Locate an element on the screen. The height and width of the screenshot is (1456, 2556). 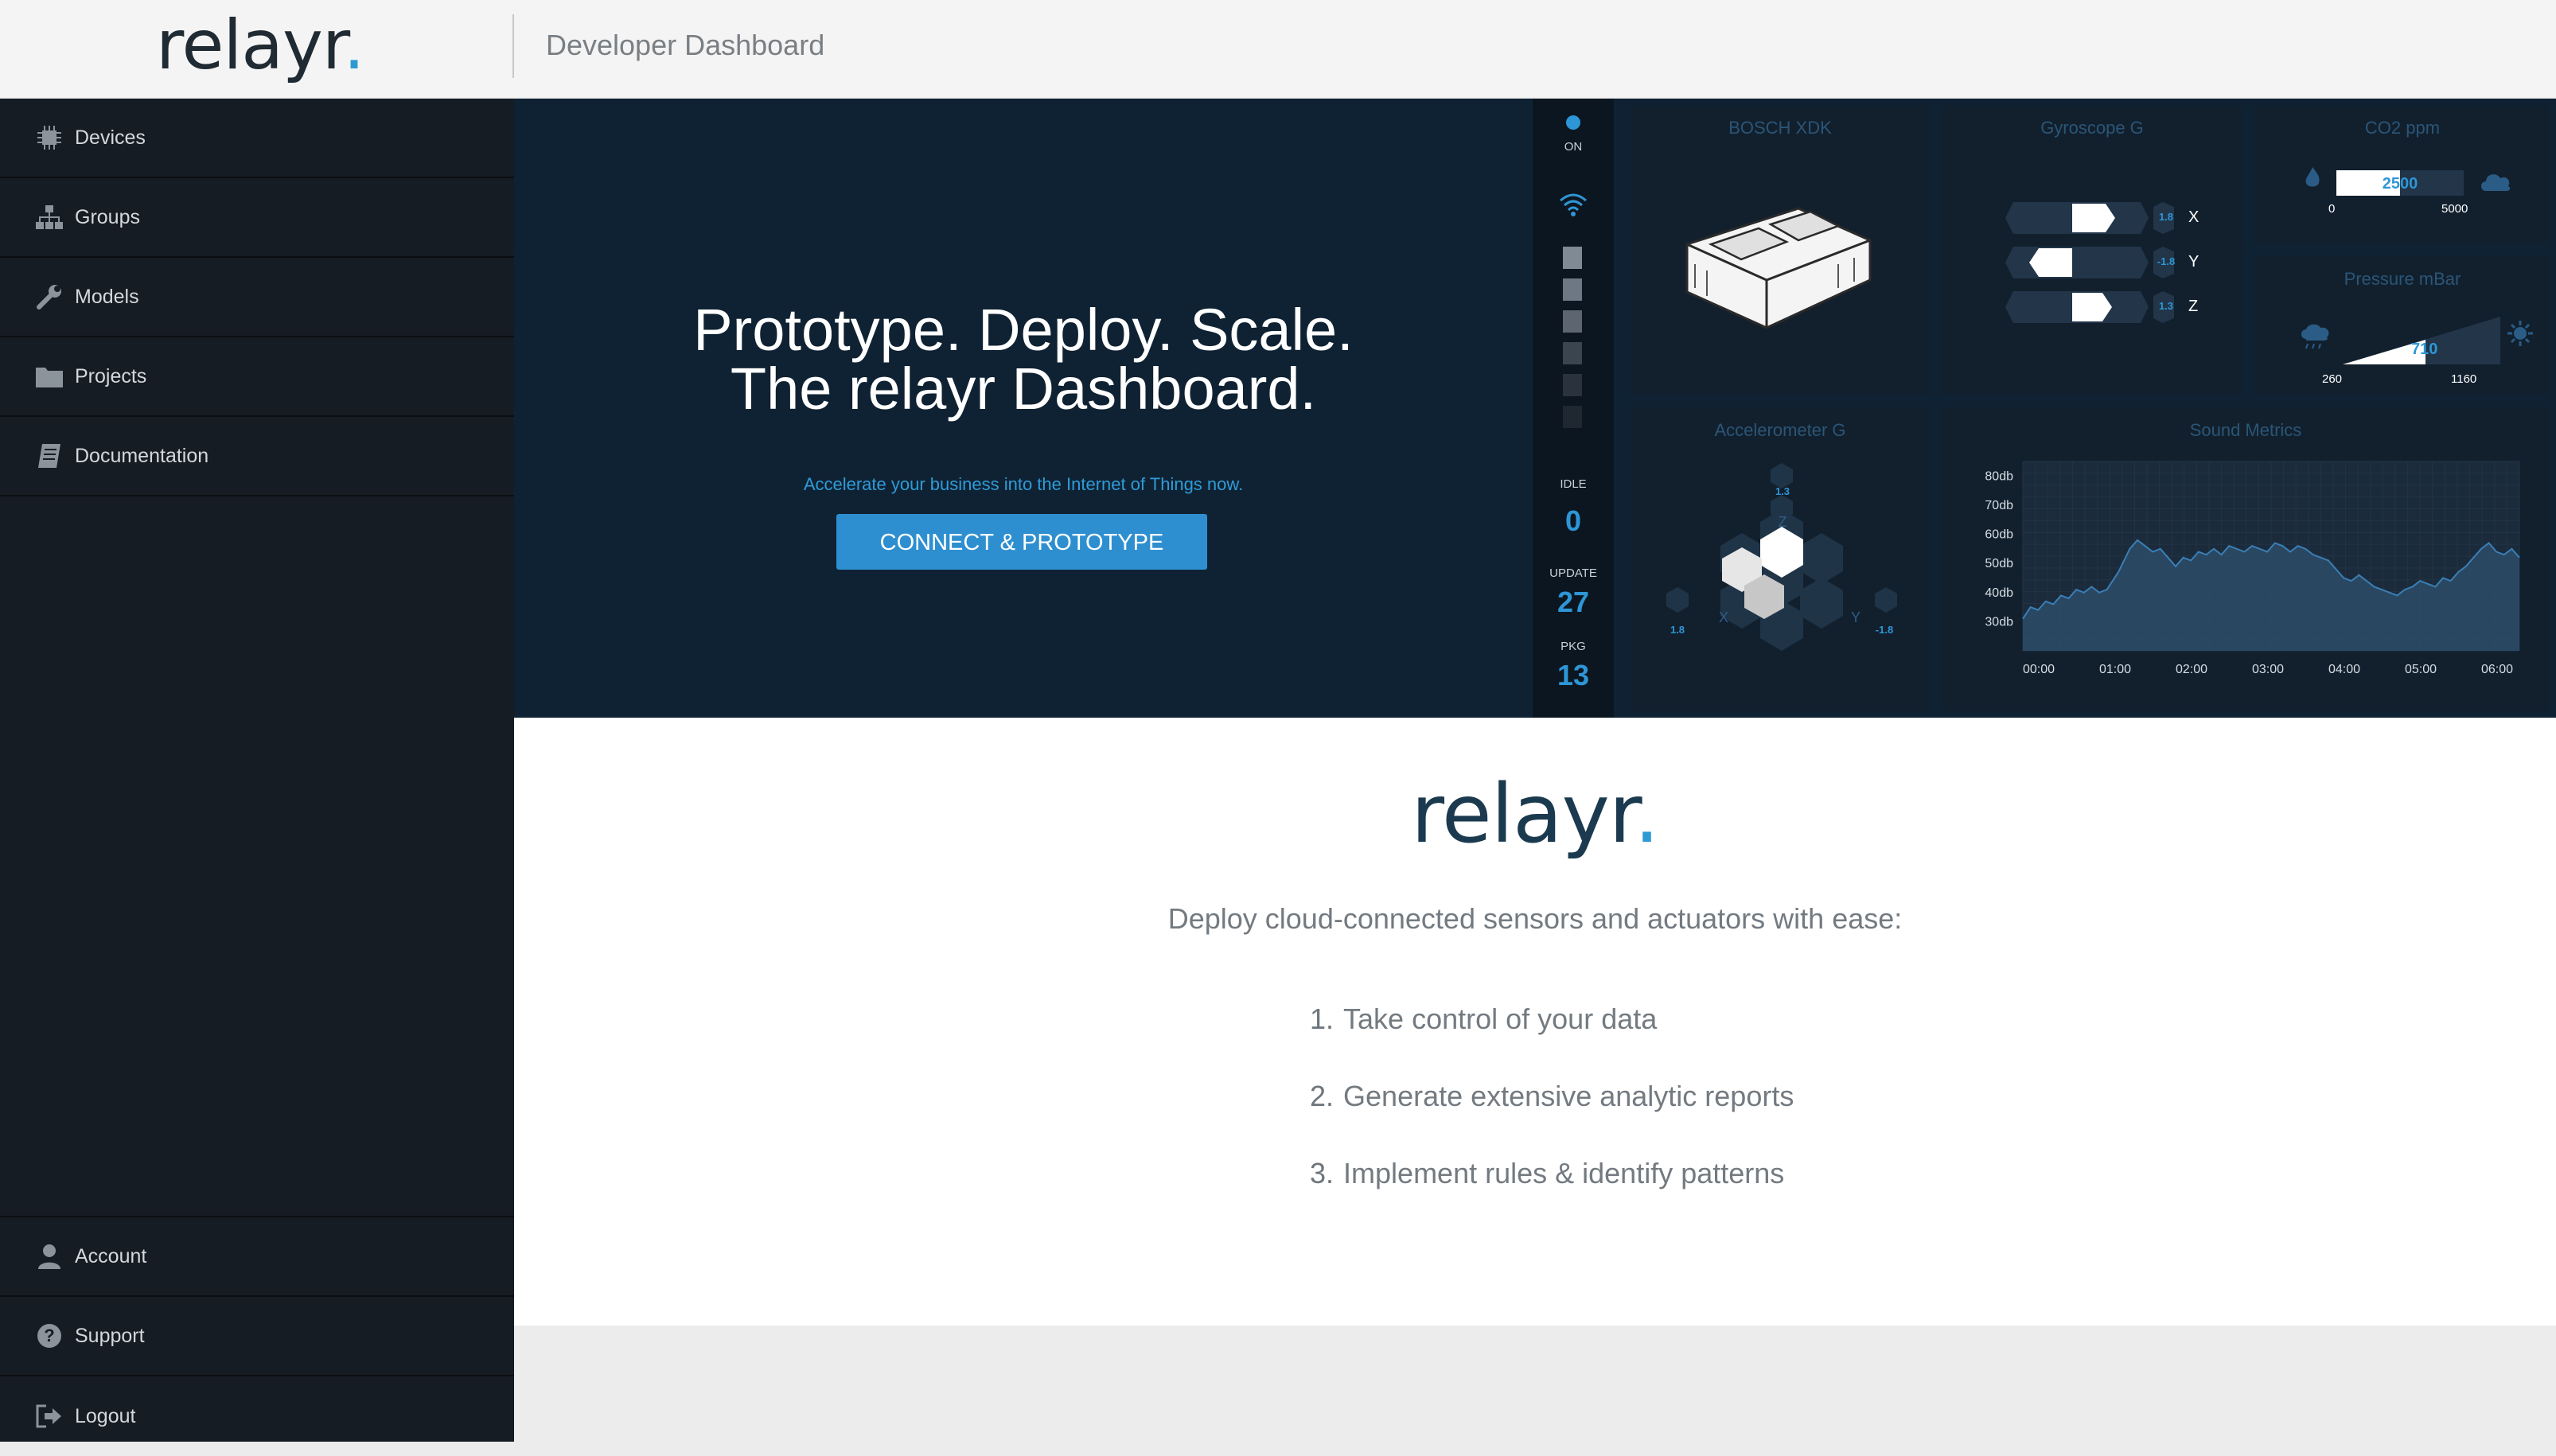
device-tile-title: BOSCH XDK is located at coordinates (1780, 128).